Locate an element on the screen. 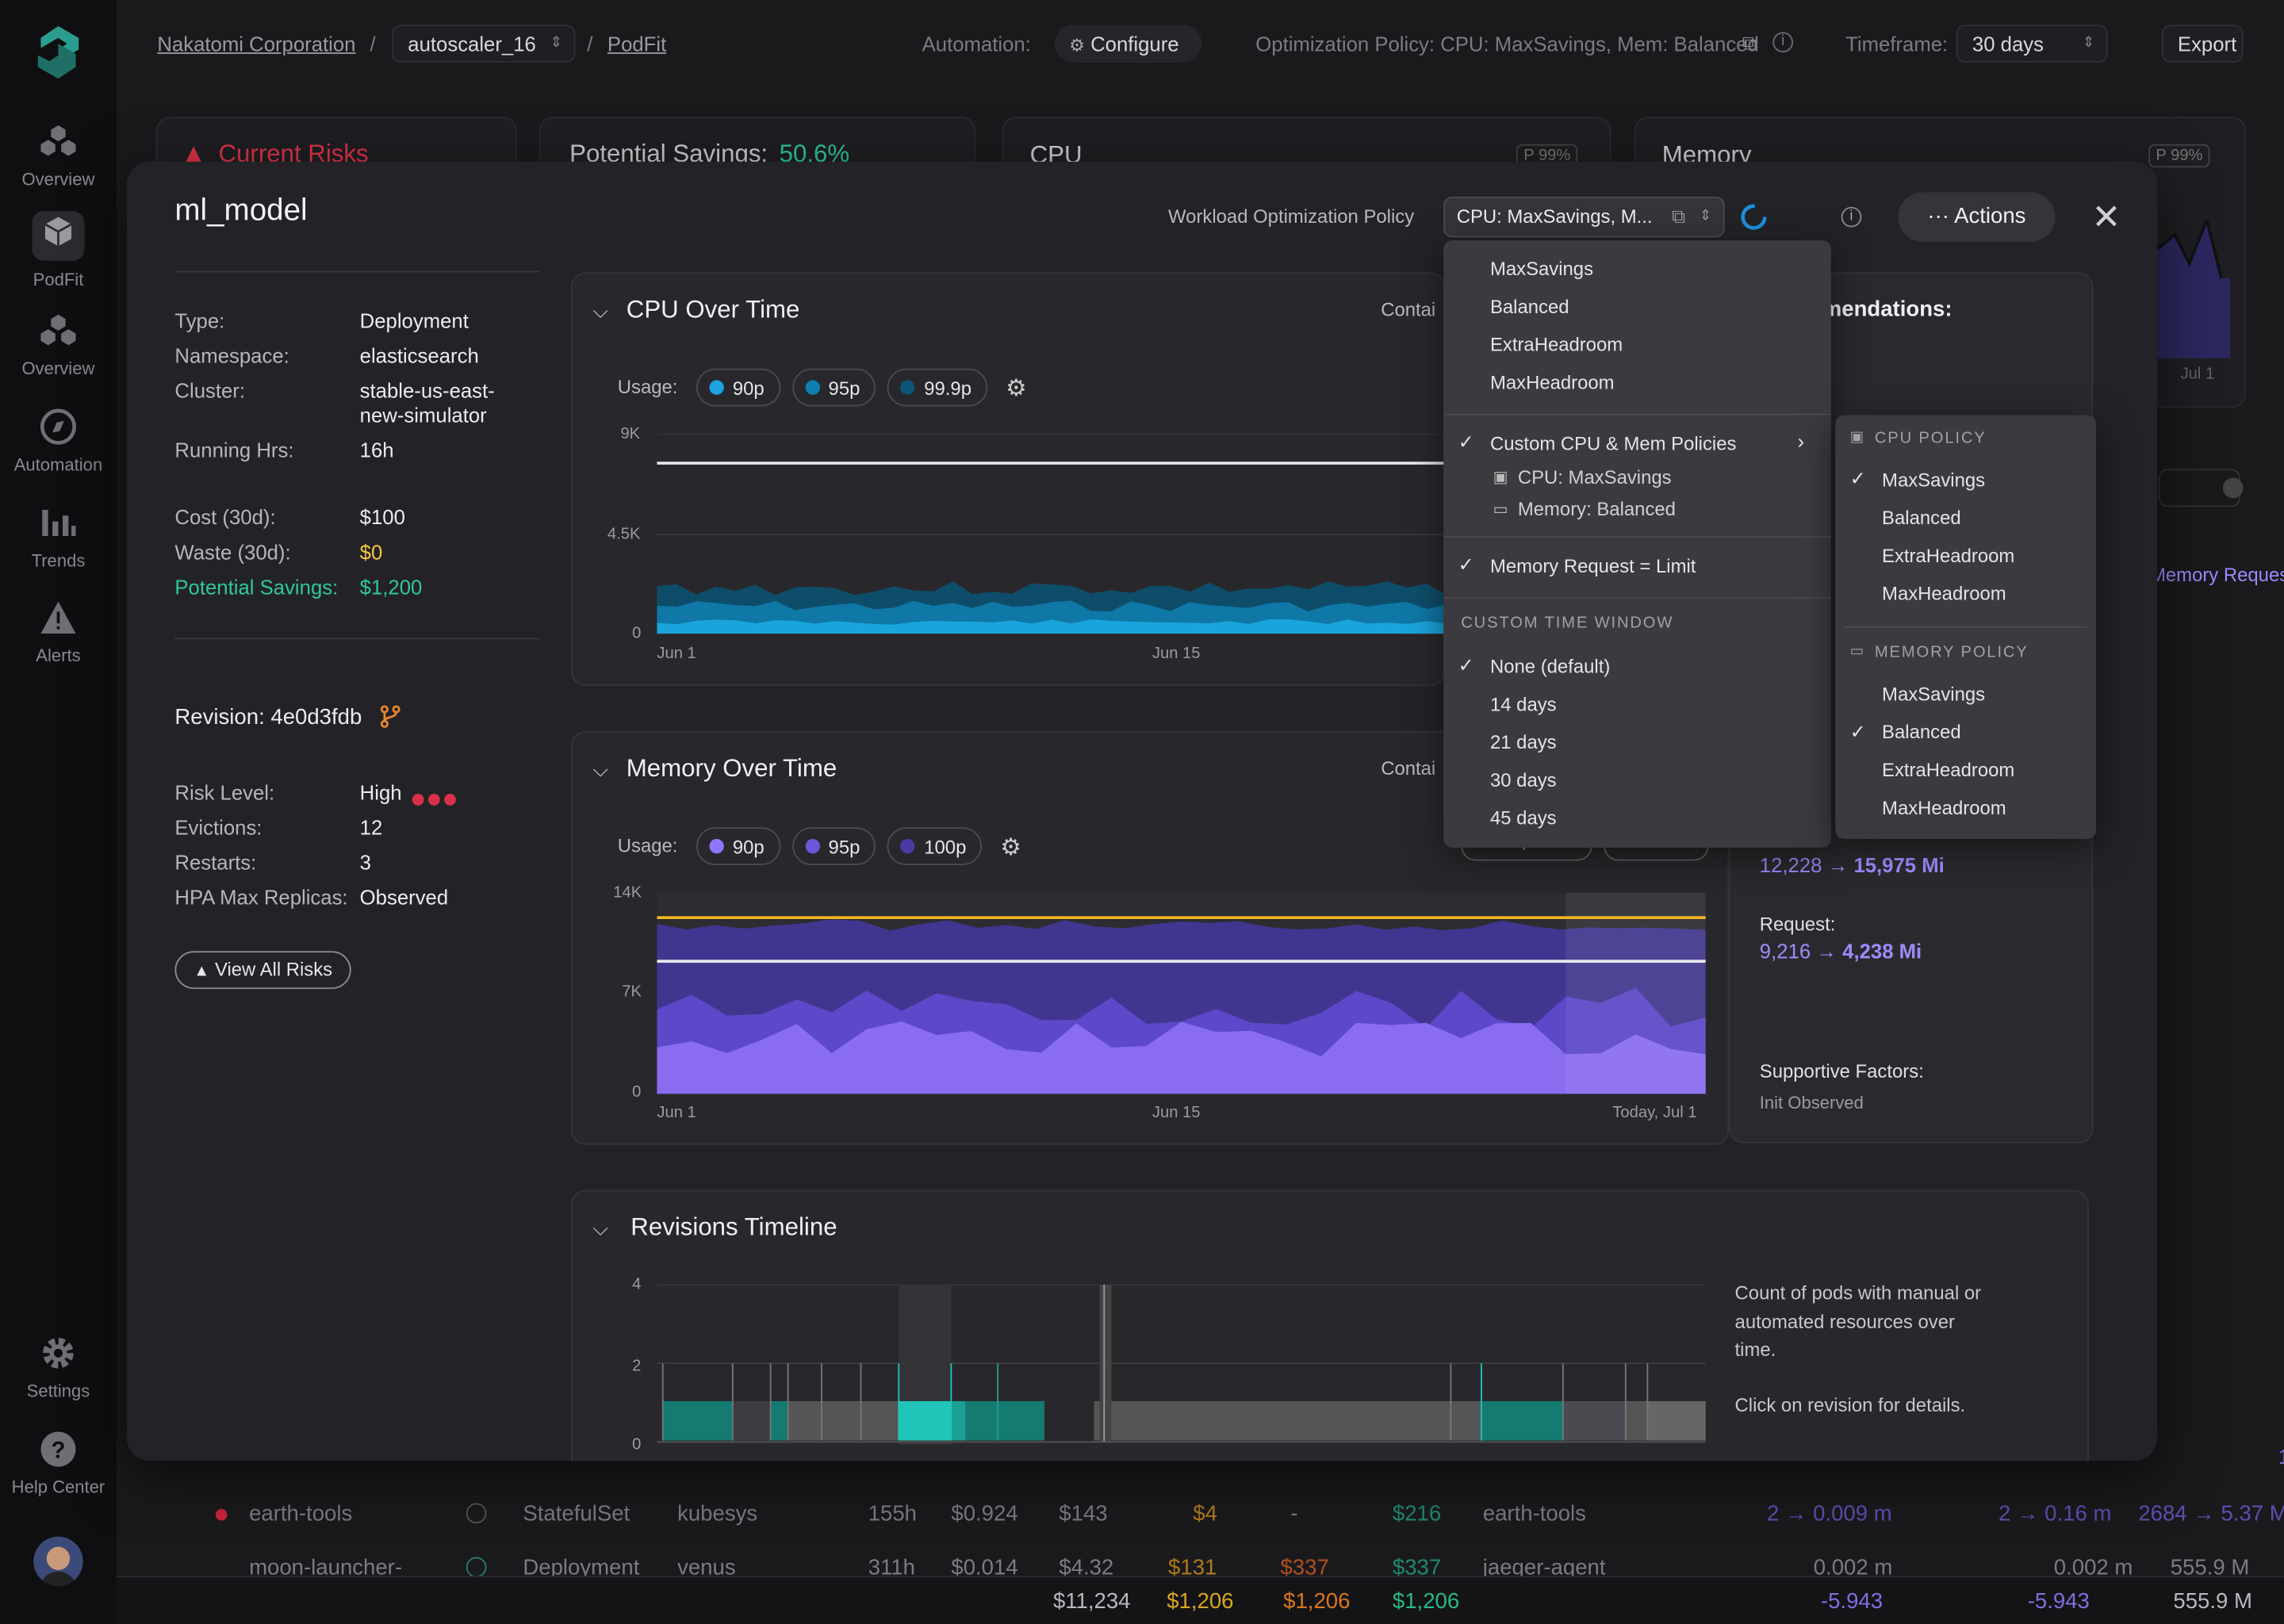 Image resolution: width=2284 pixels, height=1624 pixels. submenu-item-memory-policy: Balanced is located at coordinates (1921, 732).